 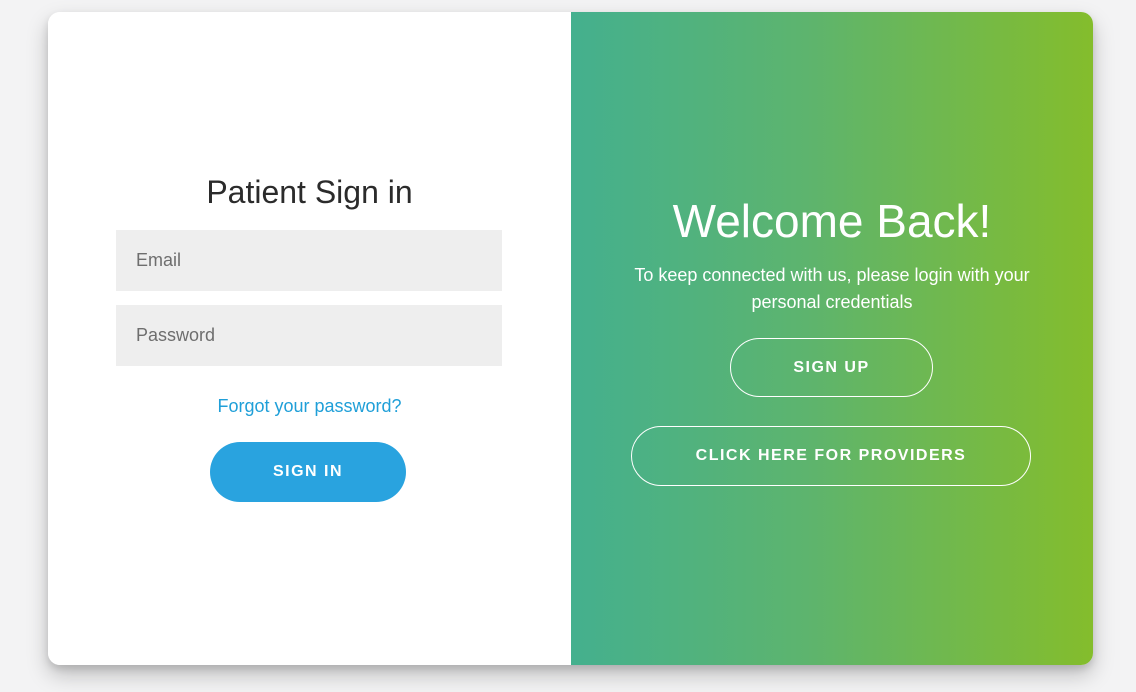 What do you see at coordinates (831, 456) in the screenshot?
I see `providers-button: CLICK HERE FOR PROVIDERS` at bounding box center [831, 456].